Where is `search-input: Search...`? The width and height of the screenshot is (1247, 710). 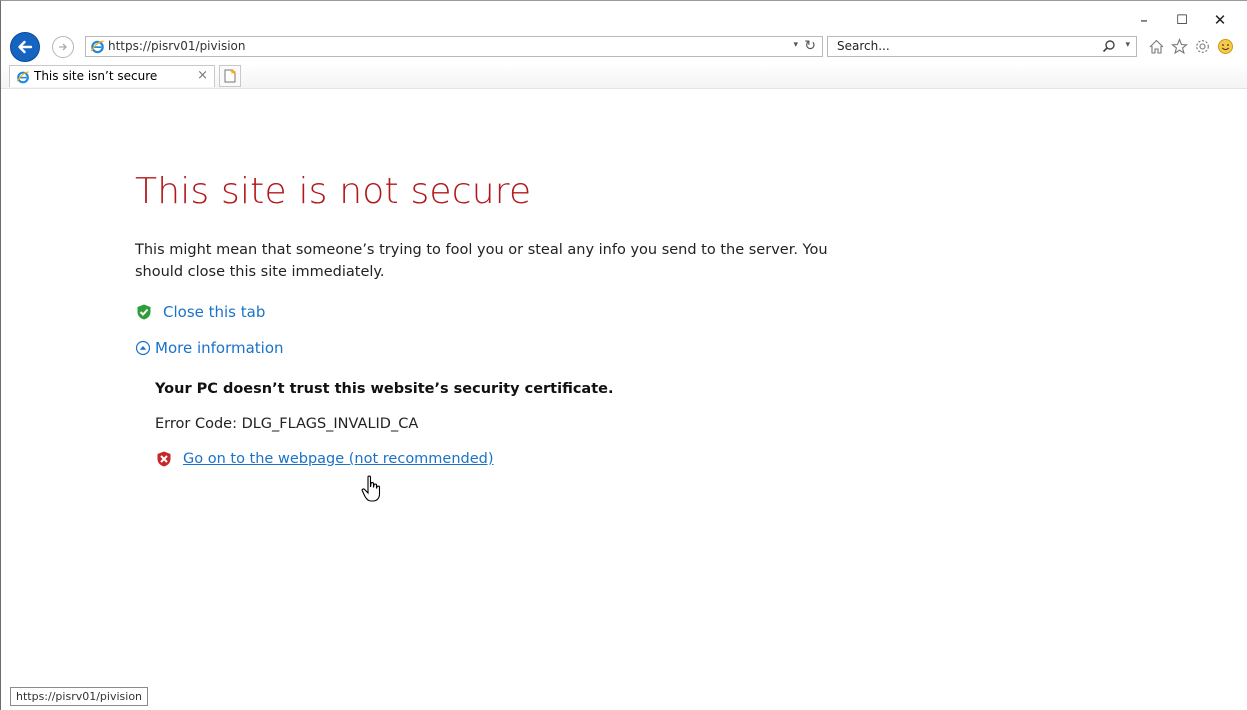
search-input: Search... is located at coordinates (863, 46).